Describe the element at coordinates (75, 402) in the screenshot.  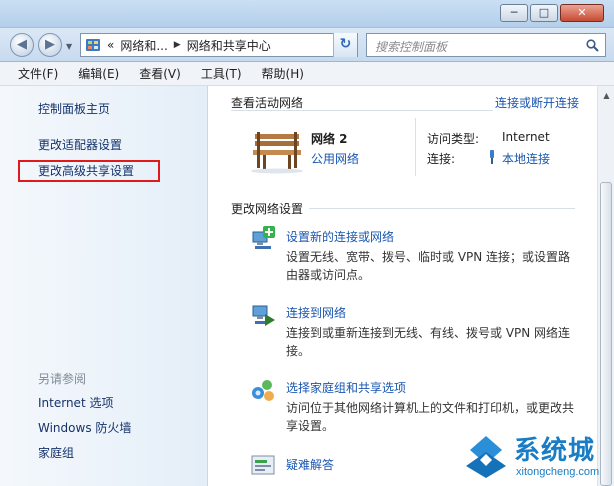
I see `see-also-internet-options: Internet 选项` at that location.